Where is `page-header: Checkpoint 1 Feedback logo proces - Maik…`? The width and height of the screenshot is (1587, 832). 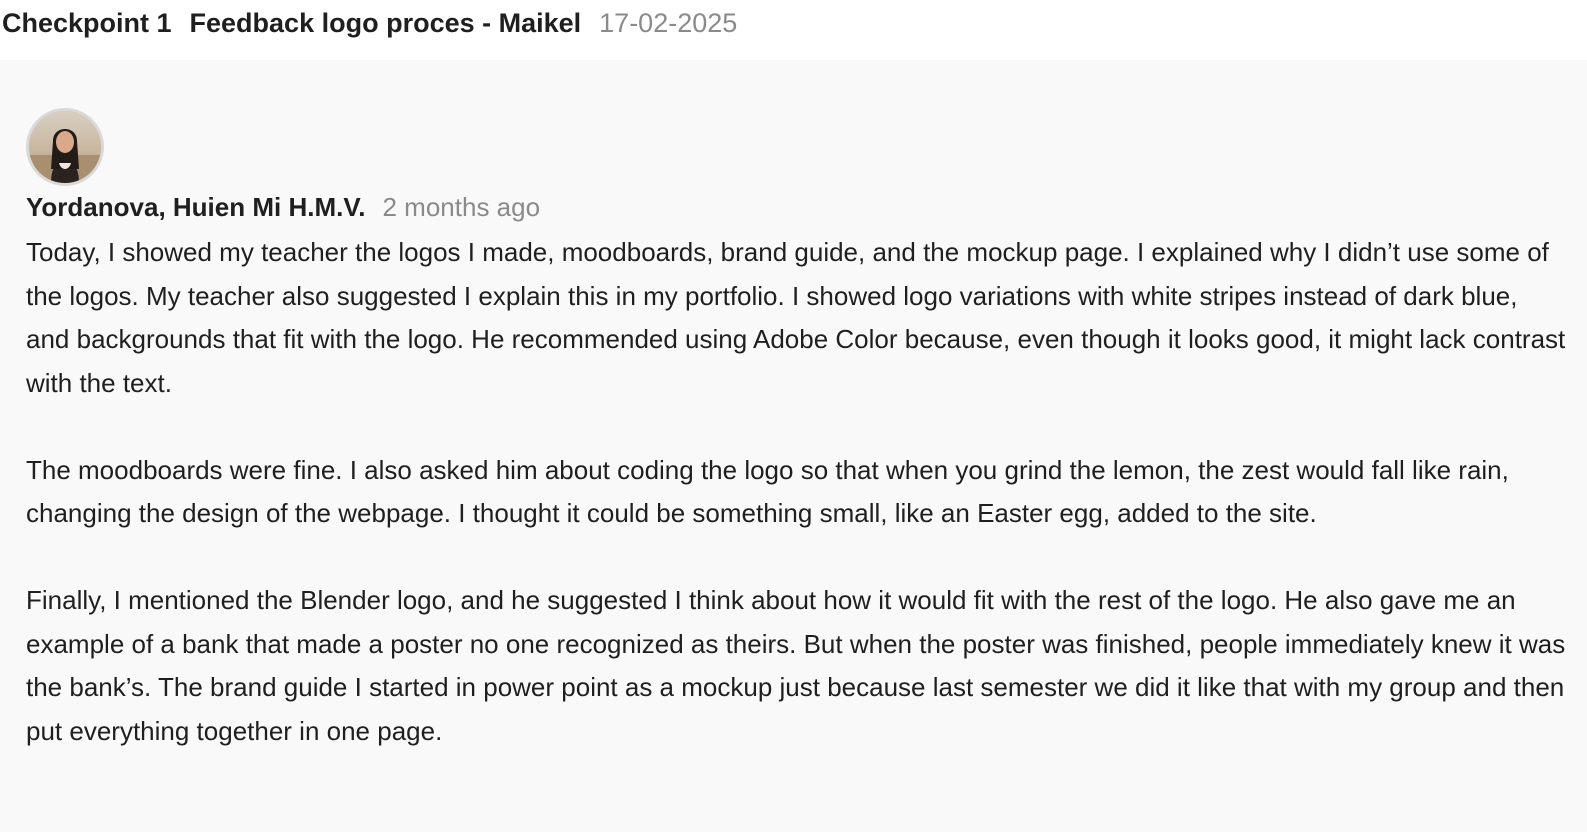 page-header: Checkpoint 1 Feedback logo proces - Maik… is located at coordinates (793, 30).